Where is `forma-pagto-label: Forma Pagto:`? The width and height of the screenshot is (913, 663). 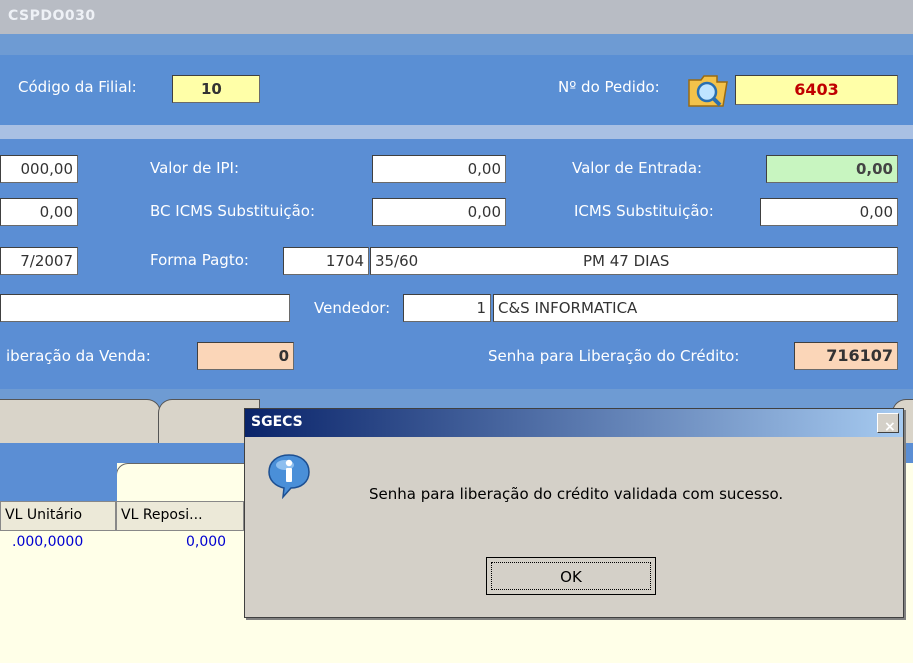 forma-pagto-label: Forma Pagto: is located at coordinates (199, 260).